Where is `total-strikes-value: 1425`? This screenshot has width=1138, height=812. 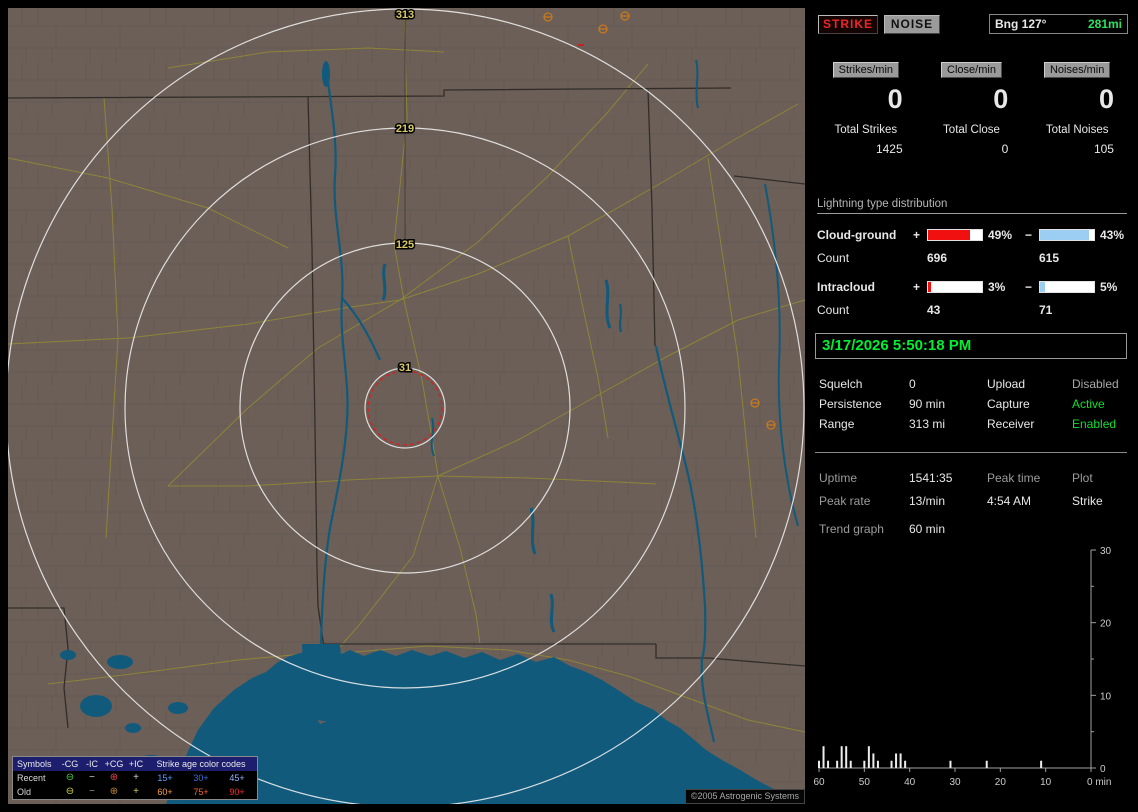 total-strikes-value: 1425 is located at coordinates (889, 149).